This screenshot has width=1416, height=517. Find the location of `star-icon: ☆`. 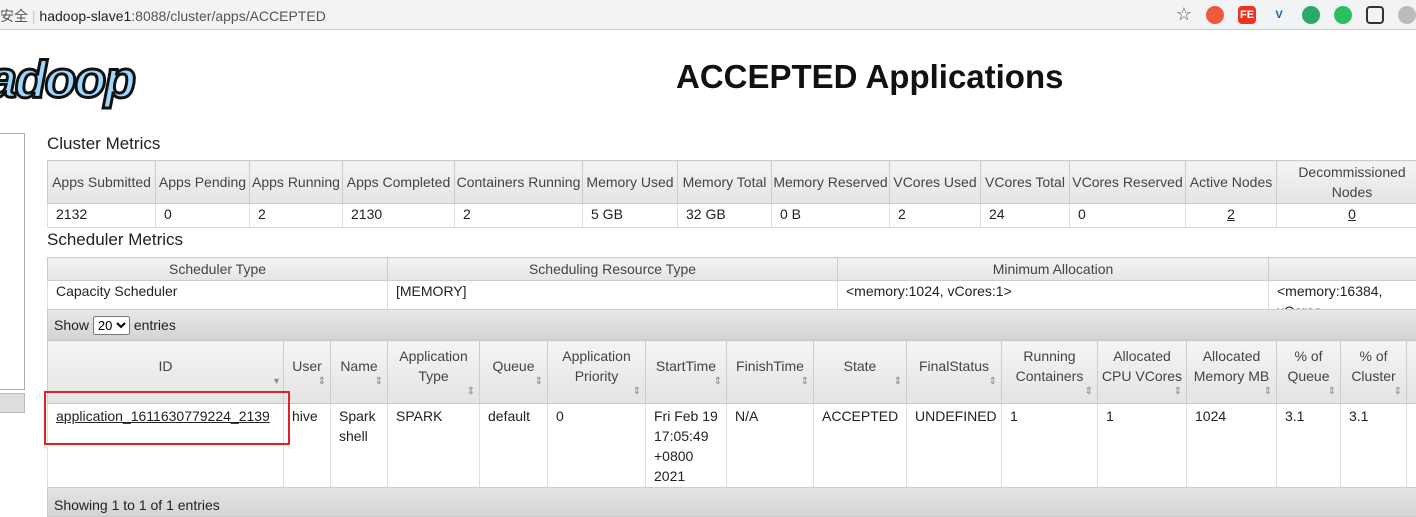

star-icon: ☆ is located at coordinates (1184, 14).